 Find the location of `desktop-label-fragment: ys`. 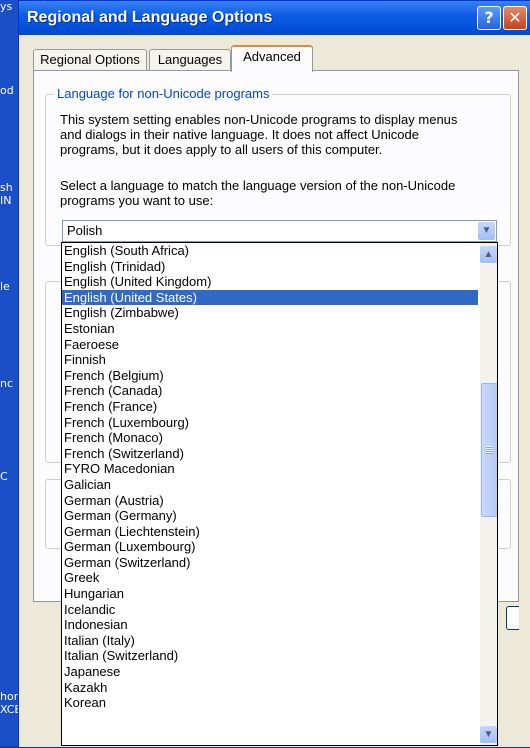

desktop-label-fragment: ys is located at coordinates (6, 6).